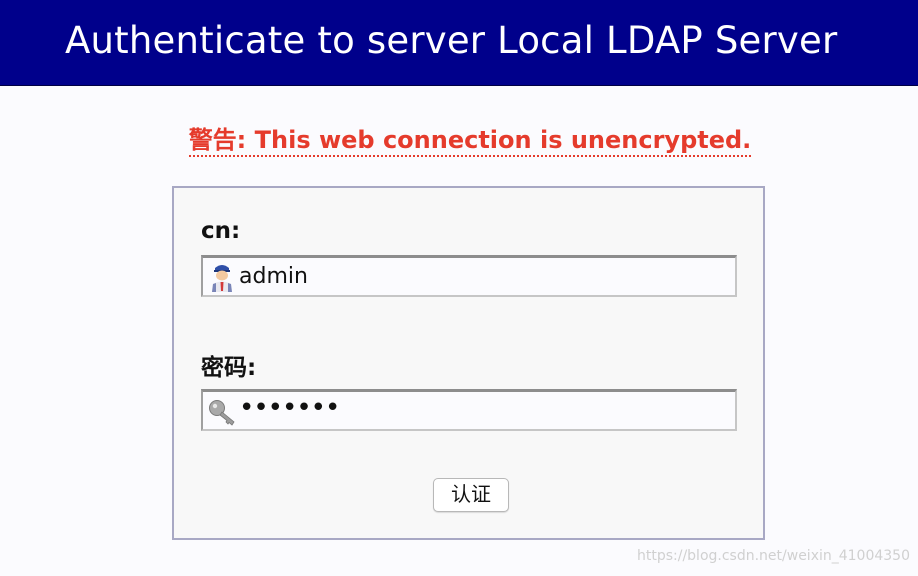 The width and height of the screenshot is (918, 576). Describe the element at coordinates (451, 40) in the screenshot. I see `page-title: Authenticate to server Local LDAP Server` at that location.